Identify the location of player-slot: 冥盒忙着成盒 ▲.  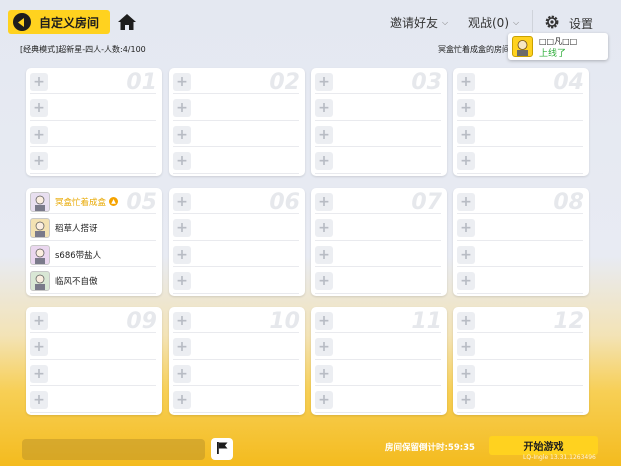
(93, 202).